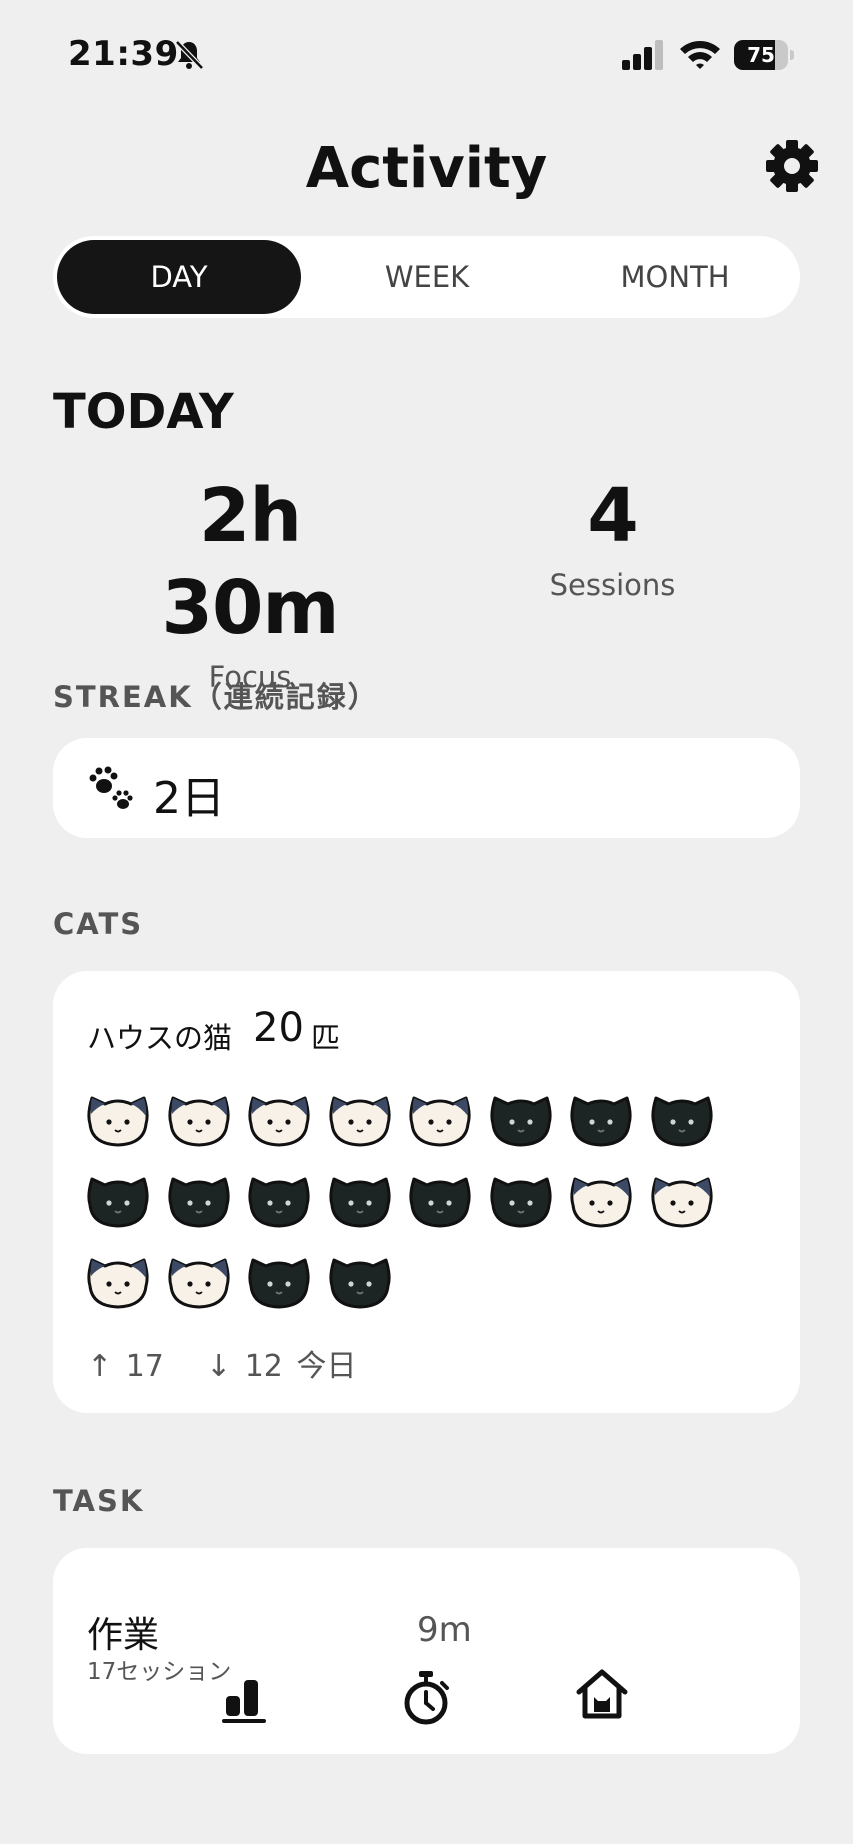  I want to click on timer-icon, so click(426, 1698).